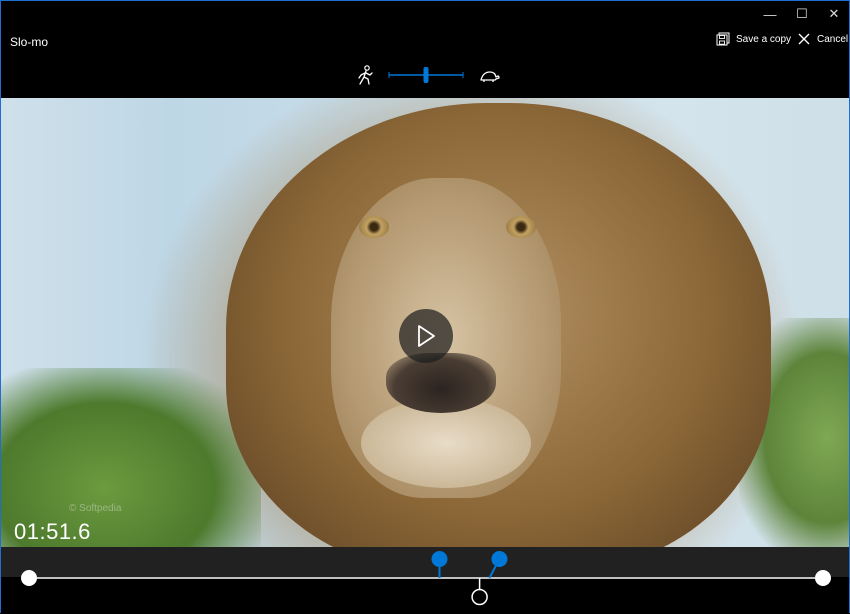  What do you see at coordinates (804, 39) in the screenshot?
I see `close-icon` at bounding box center [804, 39].